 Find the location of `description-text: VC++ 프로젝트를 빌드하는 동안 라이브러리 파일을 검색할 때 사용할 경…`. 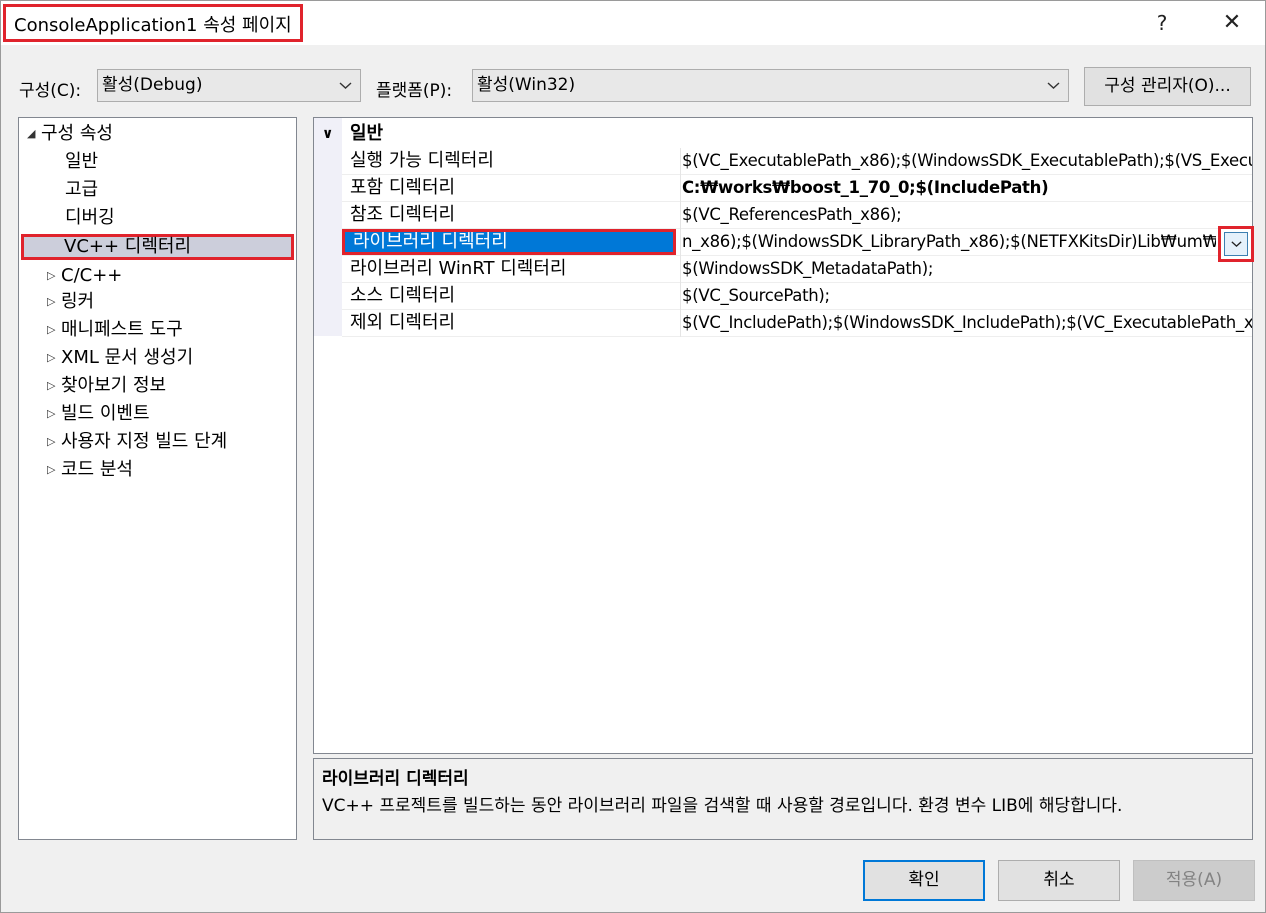

description-text: VC++ 프로젝트를 빌드하는 동안 라이브러리 파일을 검색할 때 사용할 경… is located at coordinates (722, 806).